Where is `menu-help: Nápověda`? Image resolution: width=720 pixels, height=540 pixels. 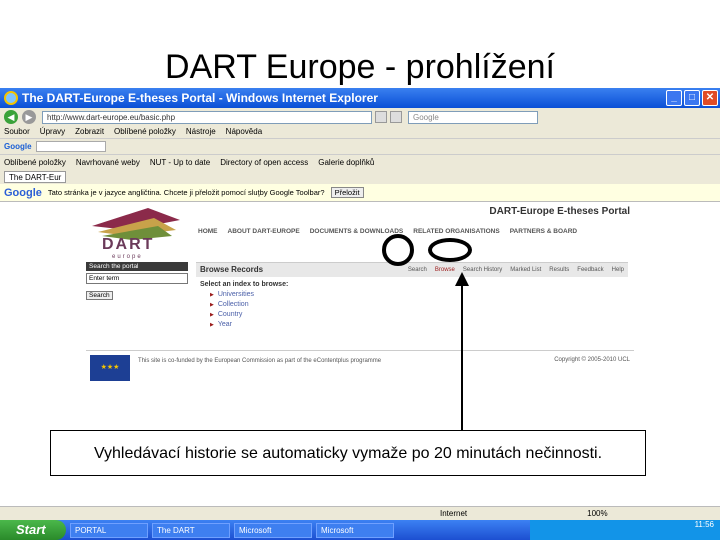 menu-help: Nápověda is located at coordinates (244, 132).